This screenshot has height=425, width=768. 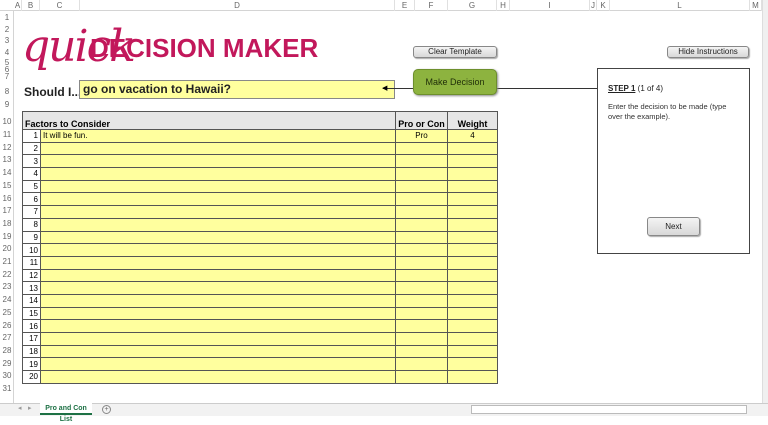 I want to click on row-header: 4, so click(x=7, y=53).